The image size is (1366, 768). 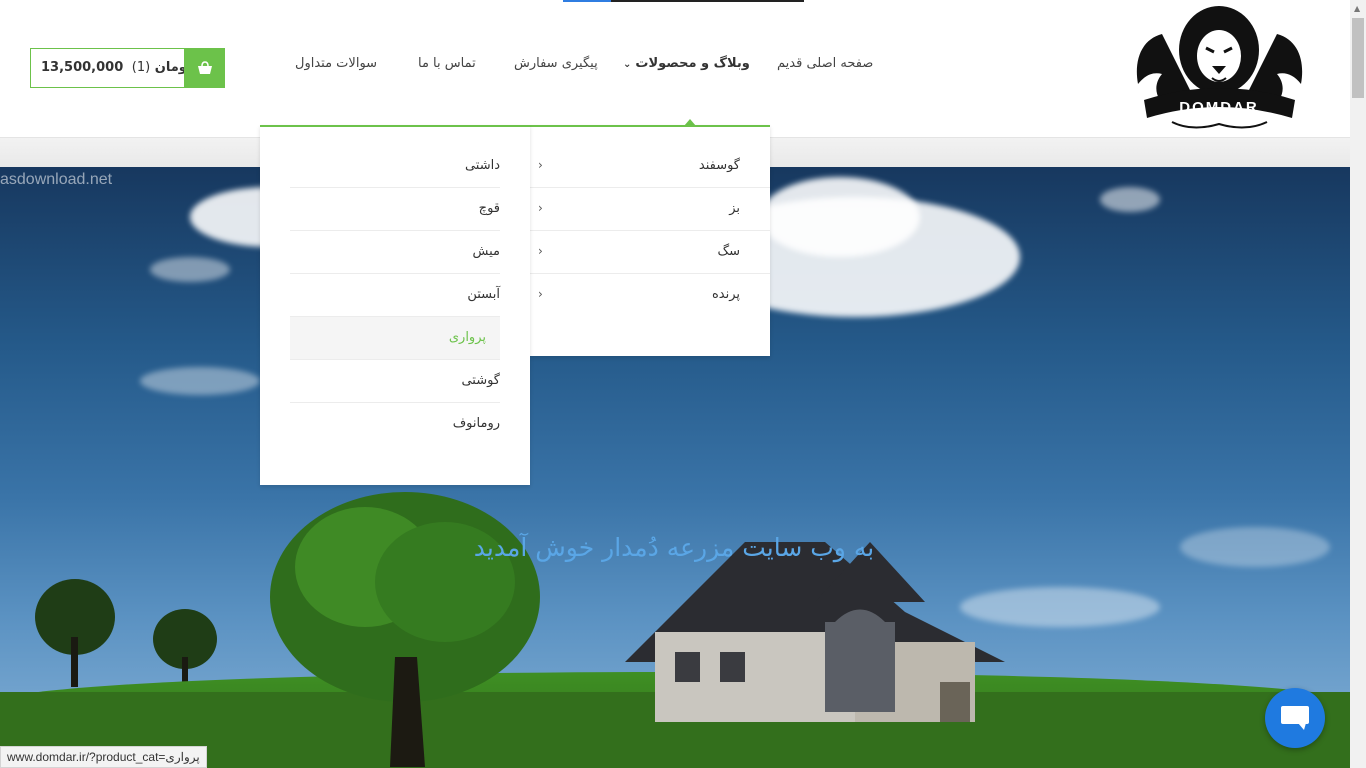 I want to click on subcategory-label: قوچ, so click(x=489, y=208).